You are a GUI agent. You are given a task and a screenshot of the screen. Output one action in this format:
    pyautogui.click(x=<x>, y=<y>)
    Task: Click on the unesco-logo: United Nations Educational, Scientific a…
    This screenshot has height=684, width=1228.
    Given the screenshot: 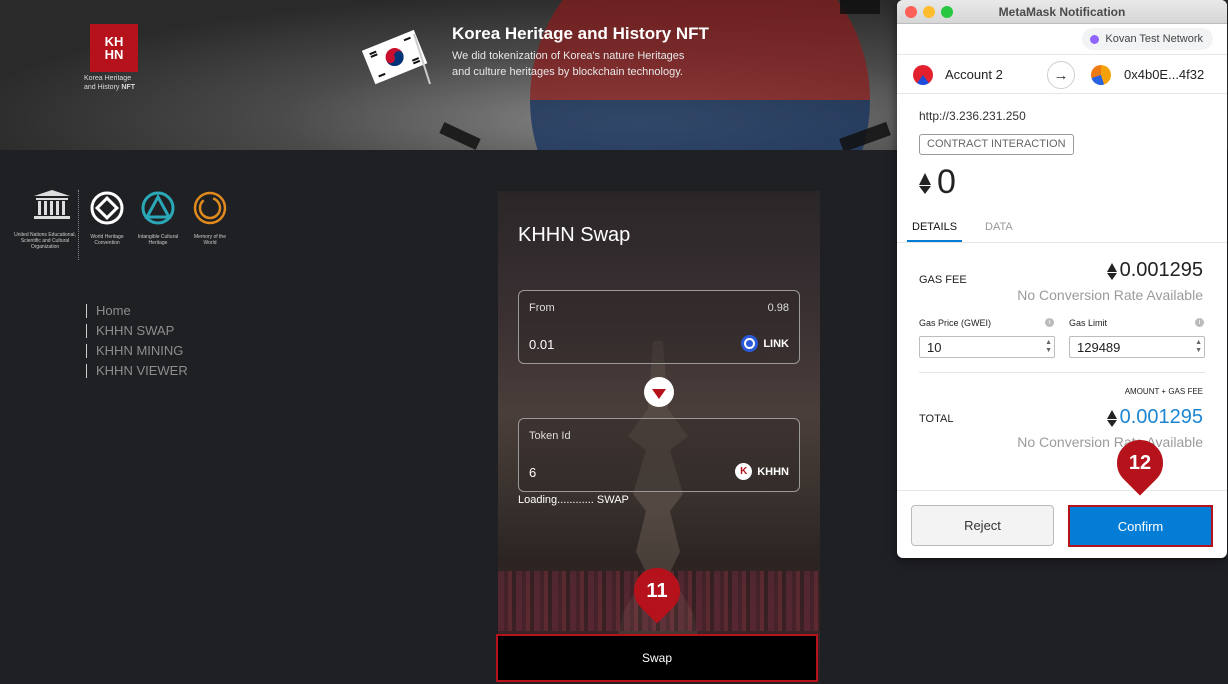 What is the action you would take?
    pyautogui.click(x=45, y=220)
    